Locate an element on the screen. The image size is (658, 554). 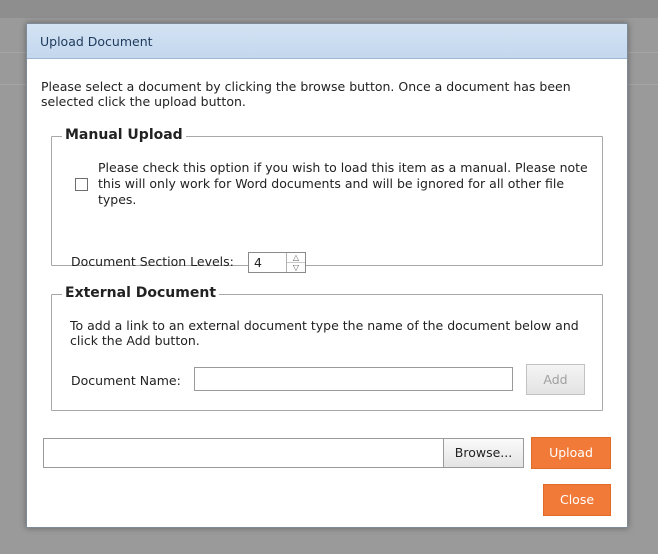
manual-upload-legend: Manual Upload is located at coordinates (124, 135).